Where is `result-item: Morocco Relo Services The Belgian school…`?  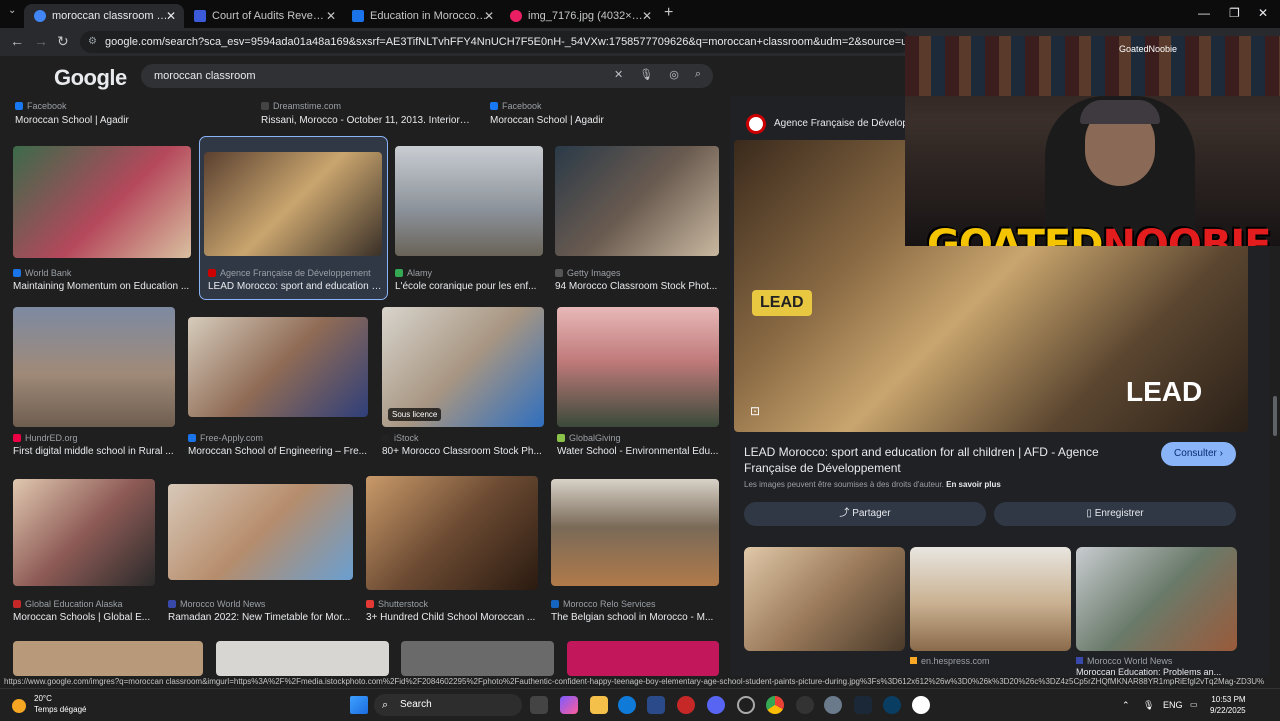
result-item: Morocco Relo Services The Belgian school… is located at coordinates (635, 551).